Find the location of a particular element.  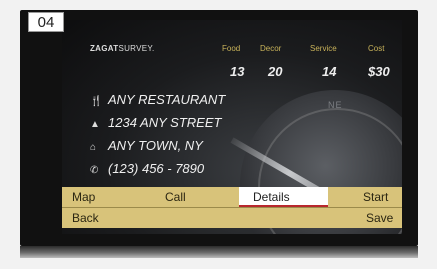

rating-header-cost: Cost is located at coordinates (376, 48).